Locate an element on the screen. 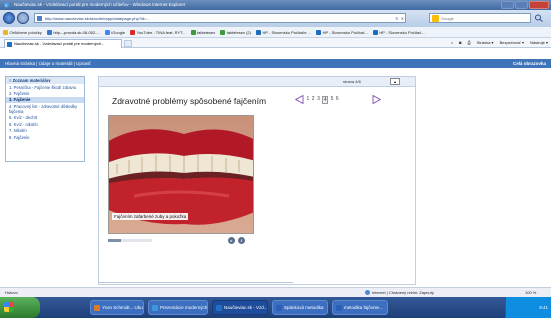  pager: 123456 is located at coordinates (338, 99).